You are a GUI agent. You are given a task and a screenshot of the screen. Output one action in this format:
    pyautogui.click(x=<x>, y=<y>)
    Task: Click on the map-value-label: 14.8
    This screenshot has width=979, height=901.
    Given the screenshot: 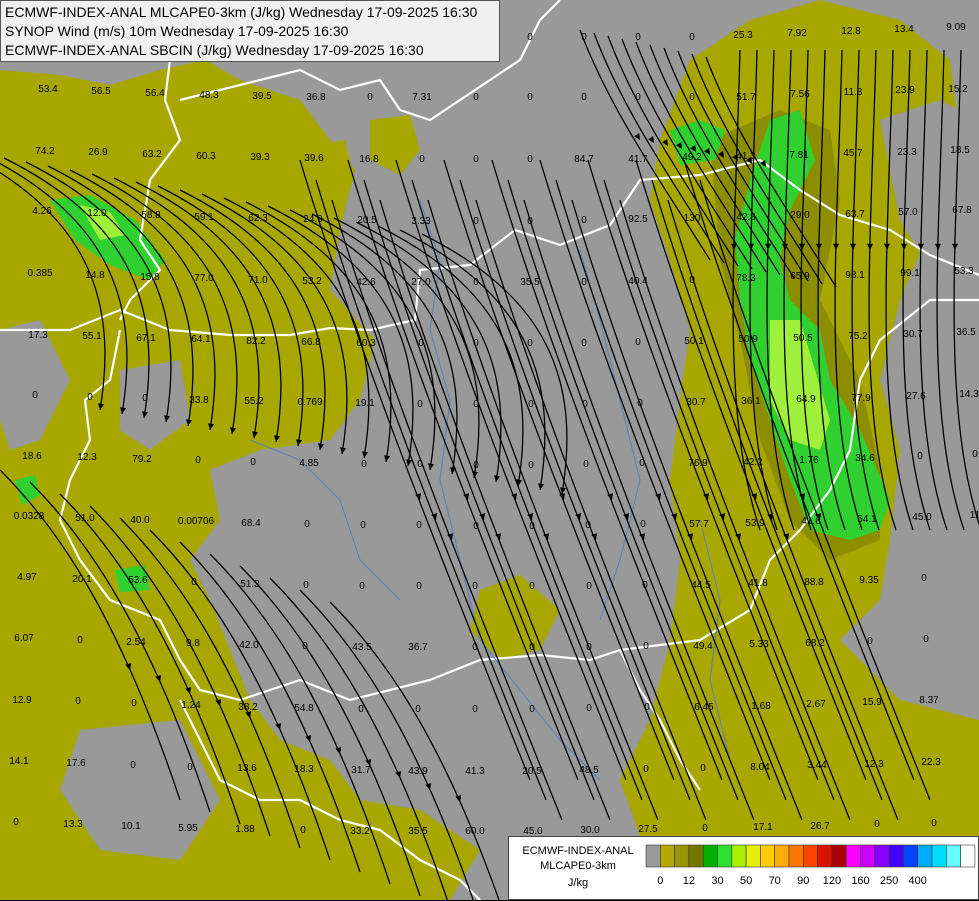 What is the action you would take?
    pyautogui.click(x=95, y=275)
    